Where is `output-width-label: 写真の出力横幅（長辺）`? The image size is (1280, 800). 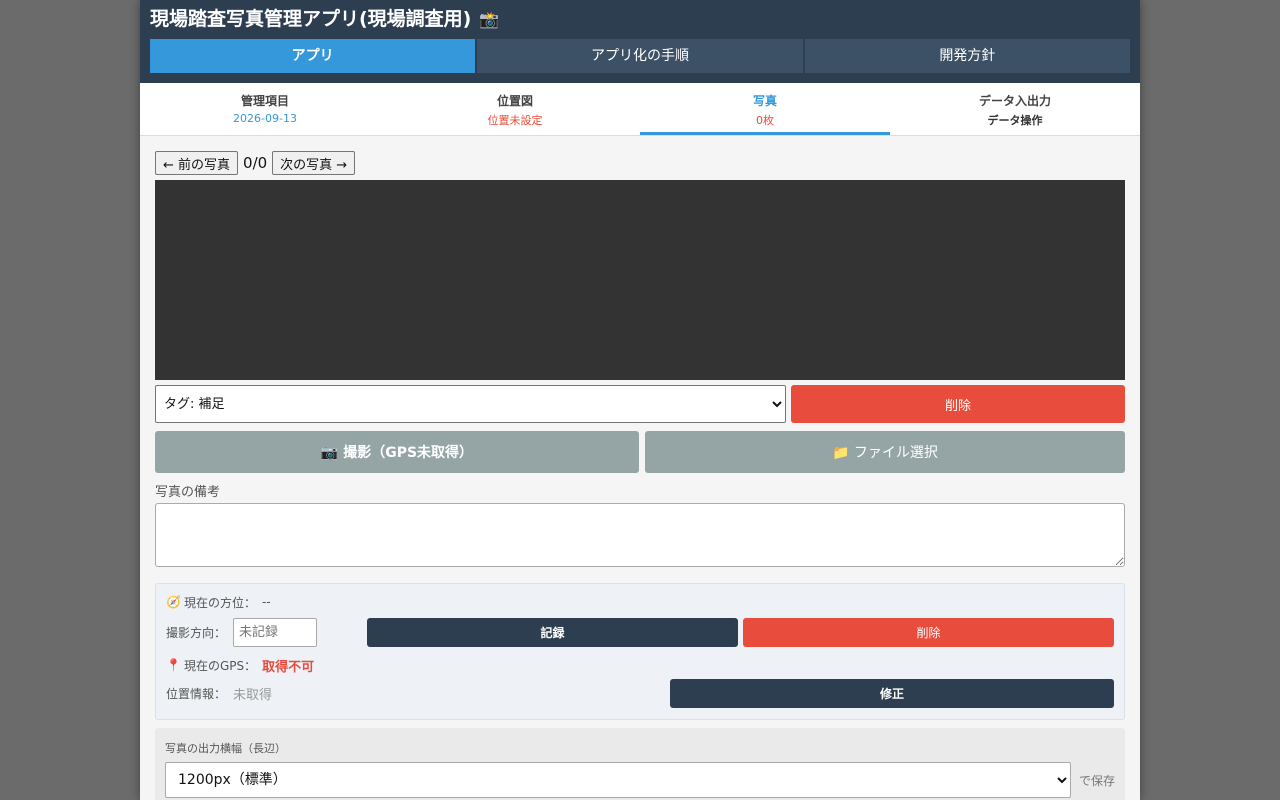 output-width-label: 写真の出力横幅（長辺） is located at coordinates (225, 748).